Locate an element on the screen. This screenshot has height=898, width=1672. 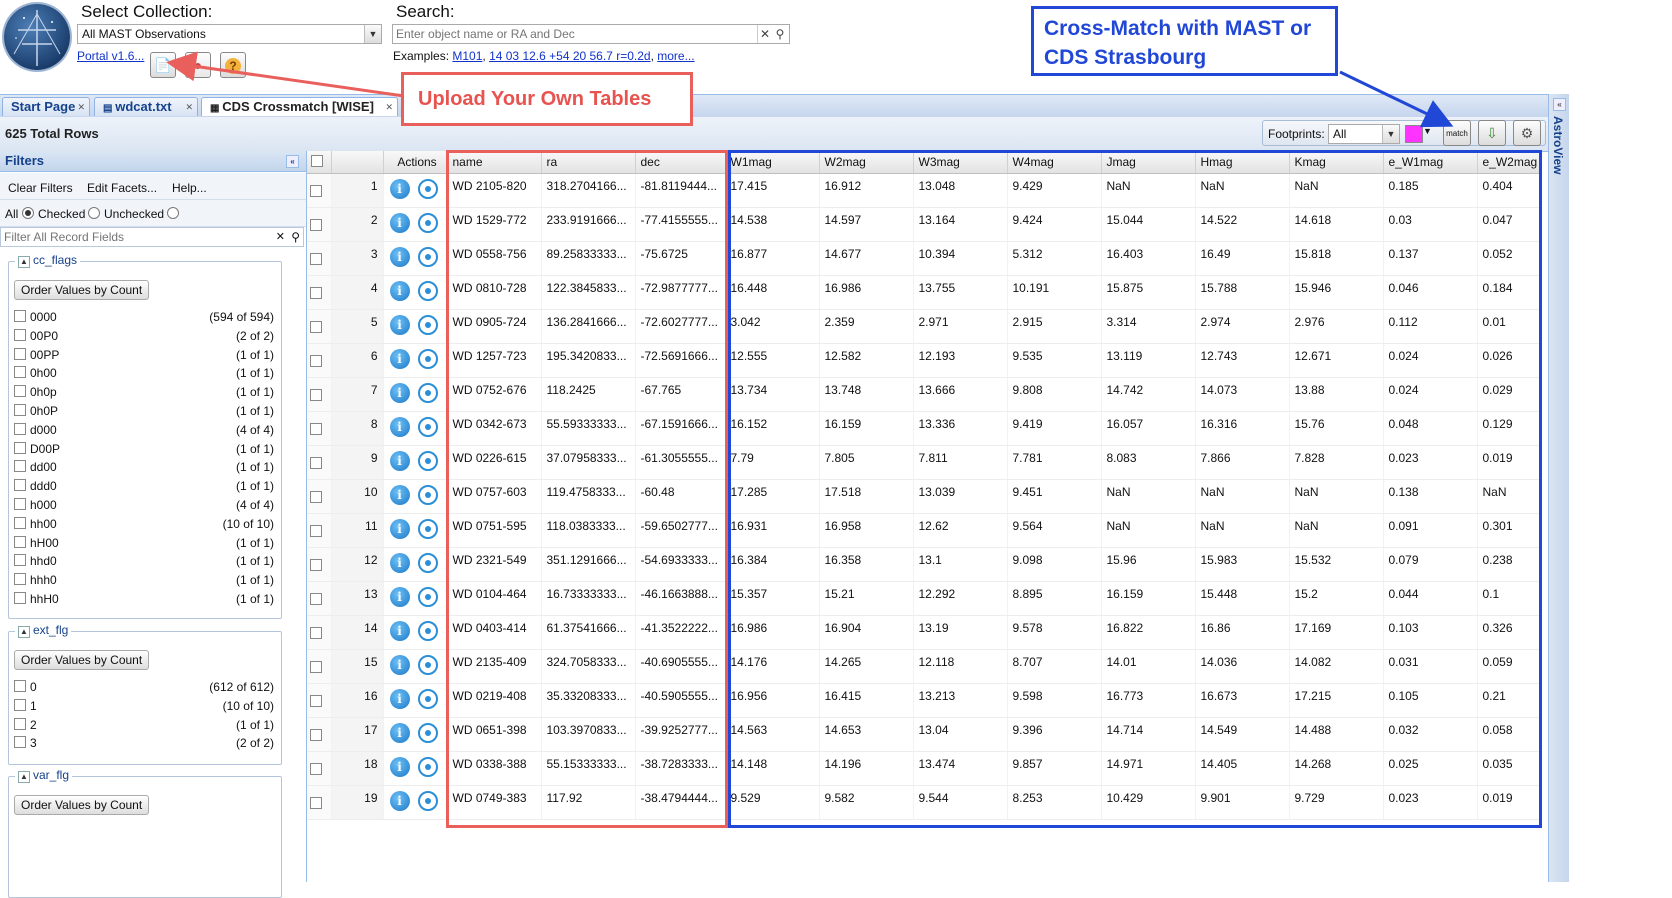
scope-all-radio is located at coordinates (28, 213).